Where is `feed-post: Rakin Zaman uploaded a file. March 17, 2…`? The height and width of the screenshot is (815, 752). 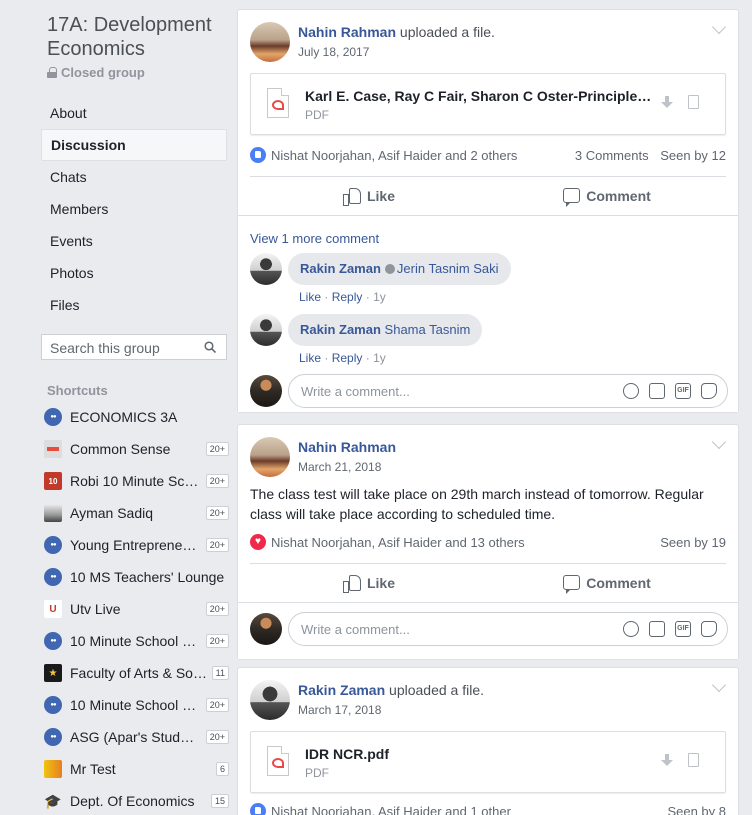 feed-post: Rakin Zaman uploaded a file. March 17, 2… is located at coordinates (488, 741).